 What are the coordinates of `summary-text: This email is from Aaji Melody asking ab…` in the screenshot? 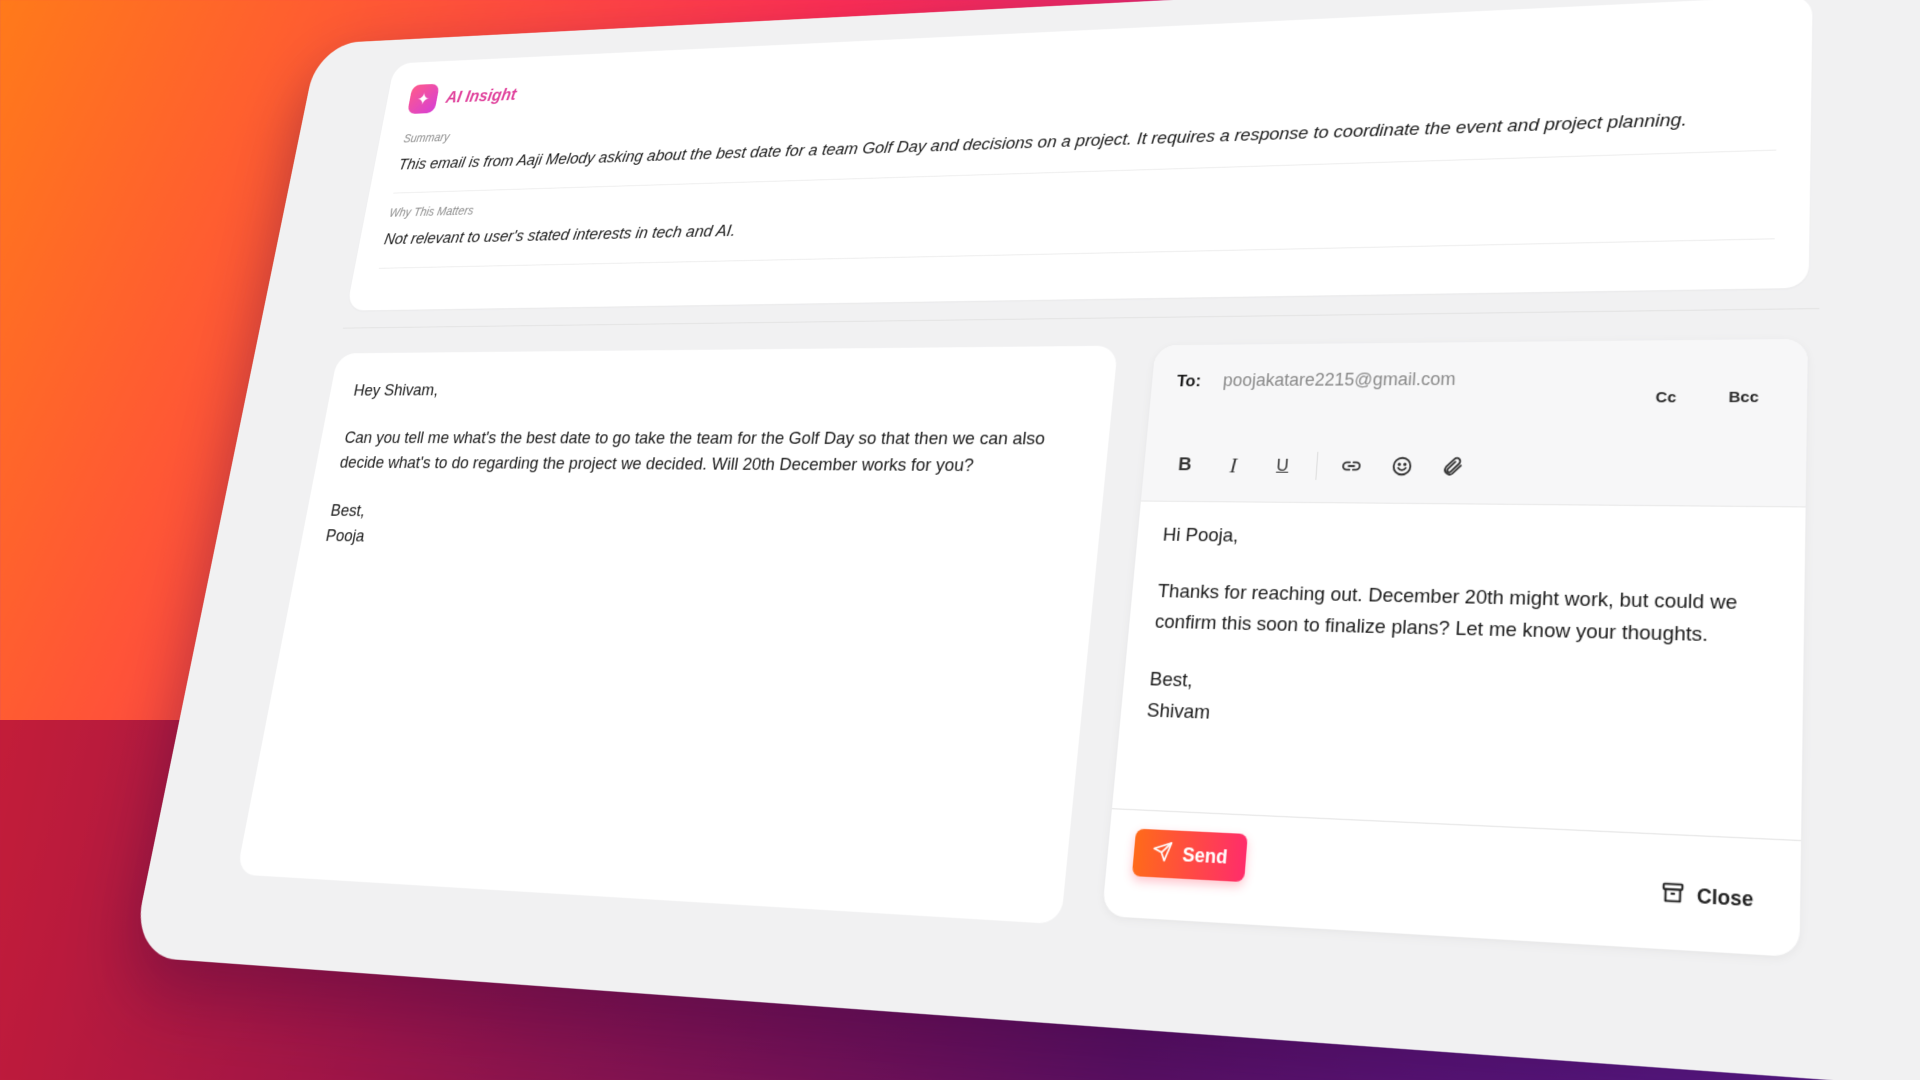 It's located at (1042, 142).